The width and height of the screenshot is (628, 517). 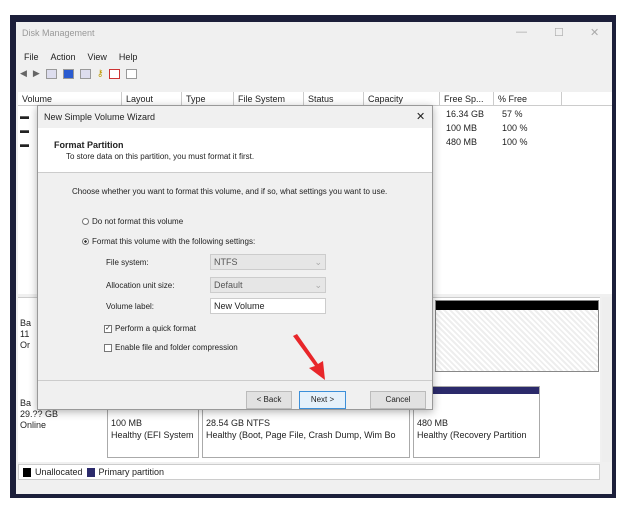 What do you see at coordinates (59, 472) in the screenshot?
I see `legend-unallocated: Unallocated` at bounding box center [59, 472].